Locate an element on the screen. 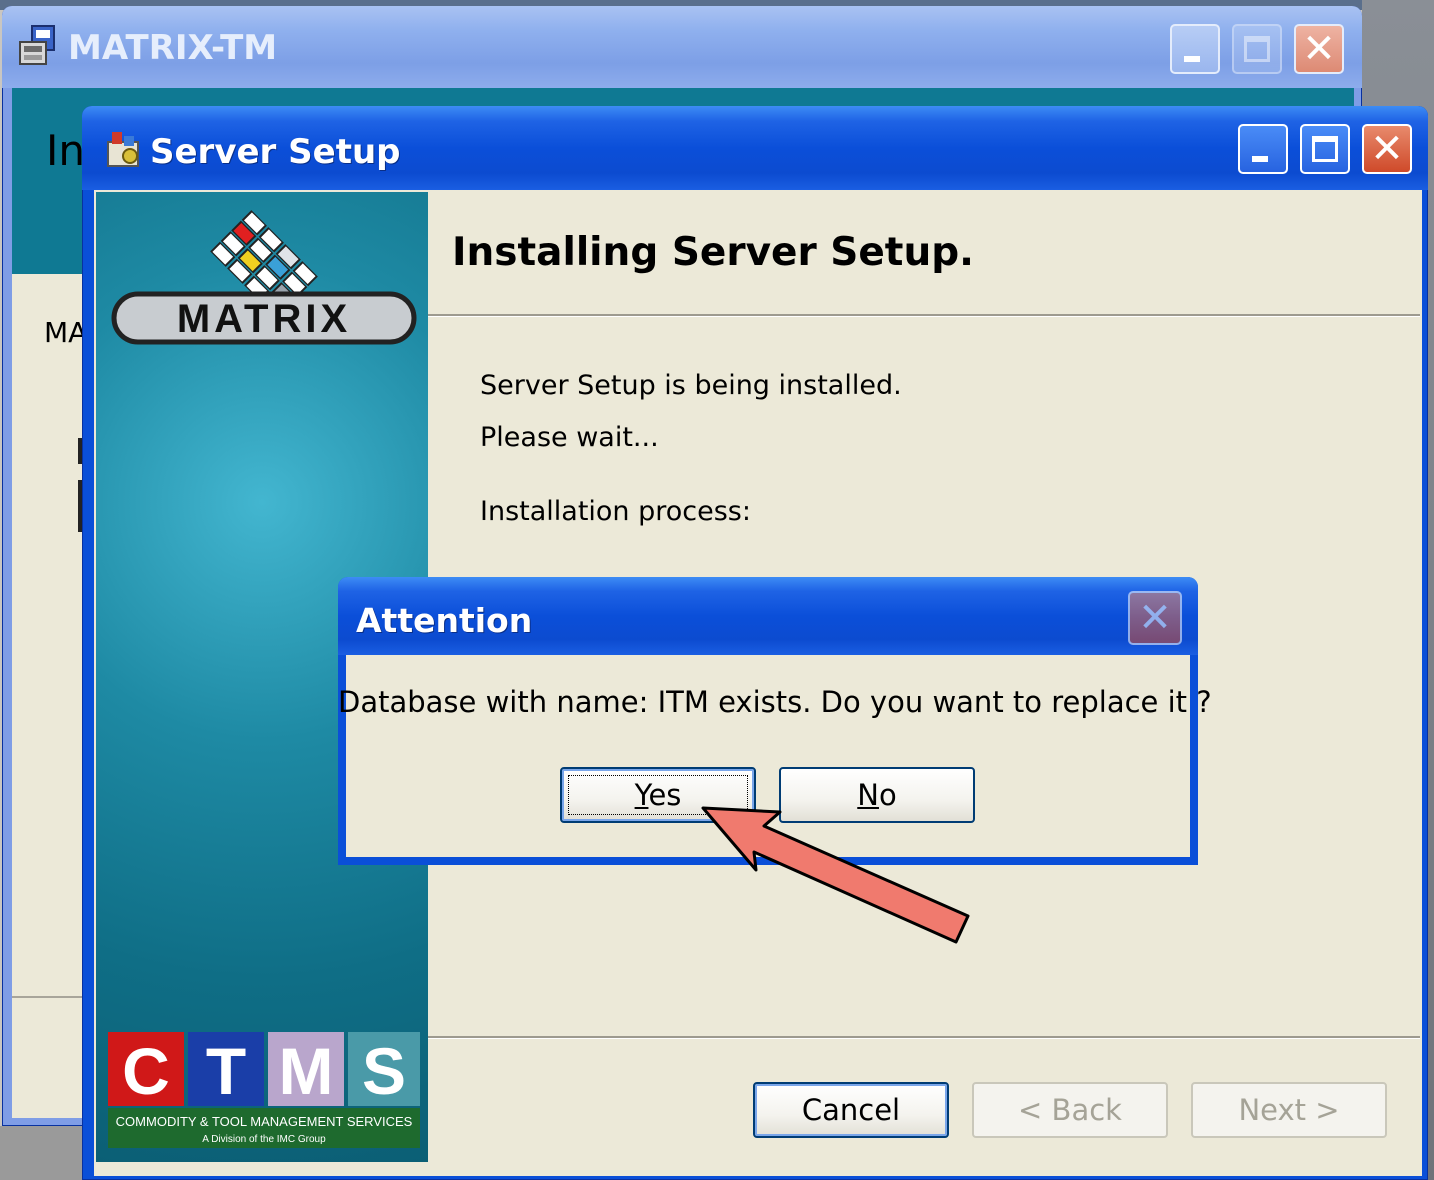 This screenshot has width=1434, height=1180. window-title: Server Setup is located at coordinates (275, 152).